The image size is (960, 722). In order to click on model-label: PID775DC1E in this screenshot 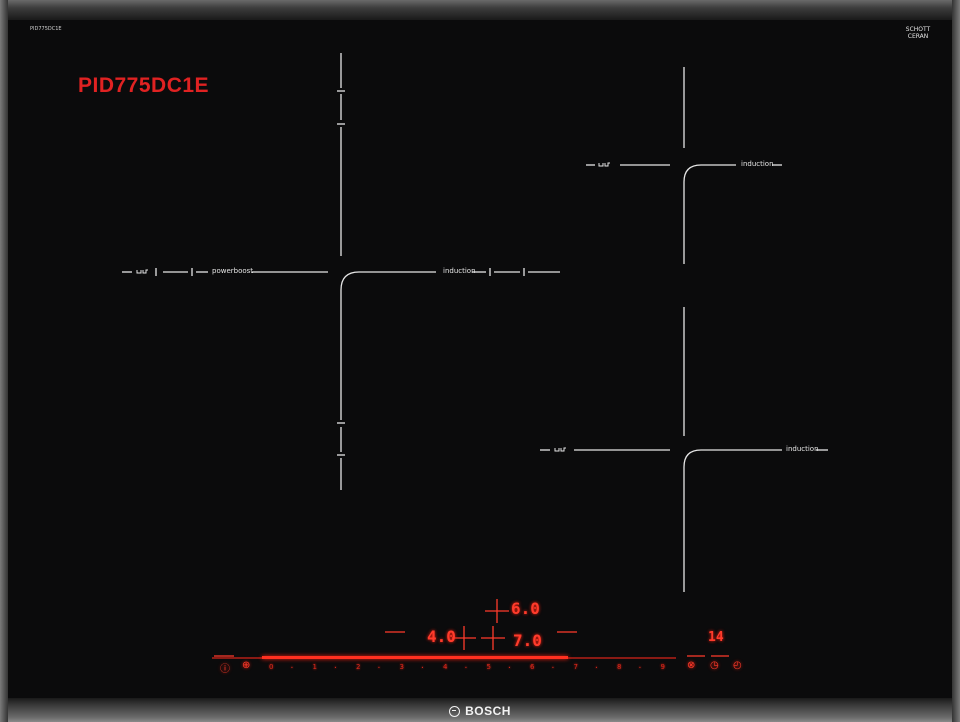, I will do `click(144, 85)`.